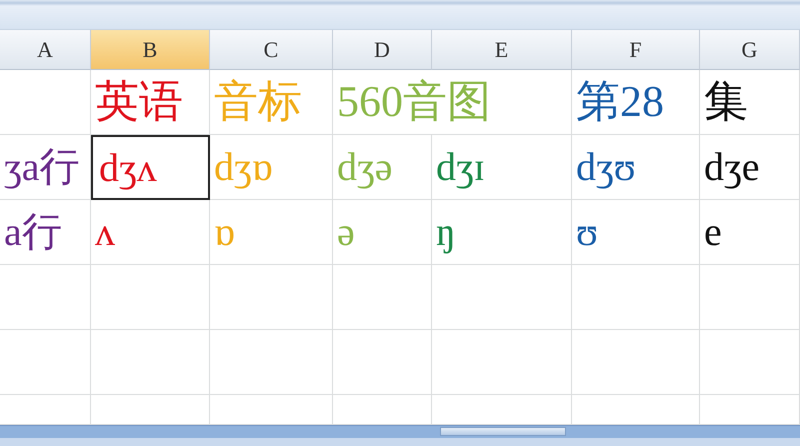  What do you see at coordinates (750, 167) in the screenshot?
I see `table-cell: dʒe` at bounding box center [750, 167].